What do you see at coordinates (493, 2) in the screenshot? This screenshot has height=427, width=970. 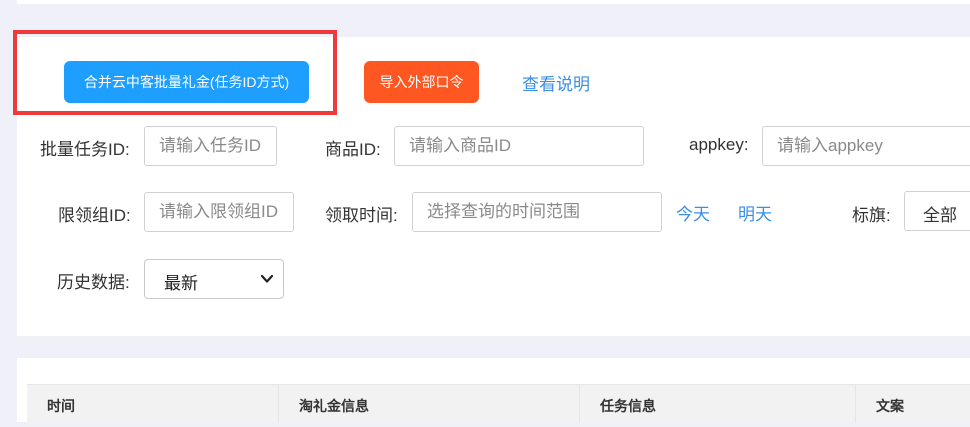 I see `top-panel` at bounding box center [493, 2].